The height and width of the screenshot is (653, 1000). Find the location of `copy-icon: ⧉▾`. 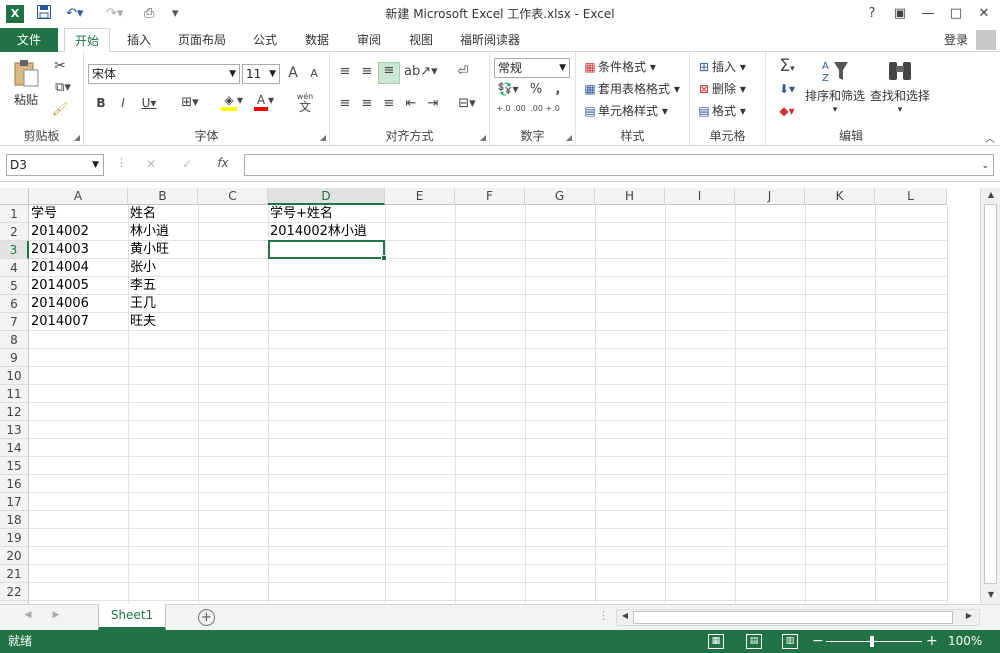

copy-icon: ⧉▾ is located at coordinates (63, 87).